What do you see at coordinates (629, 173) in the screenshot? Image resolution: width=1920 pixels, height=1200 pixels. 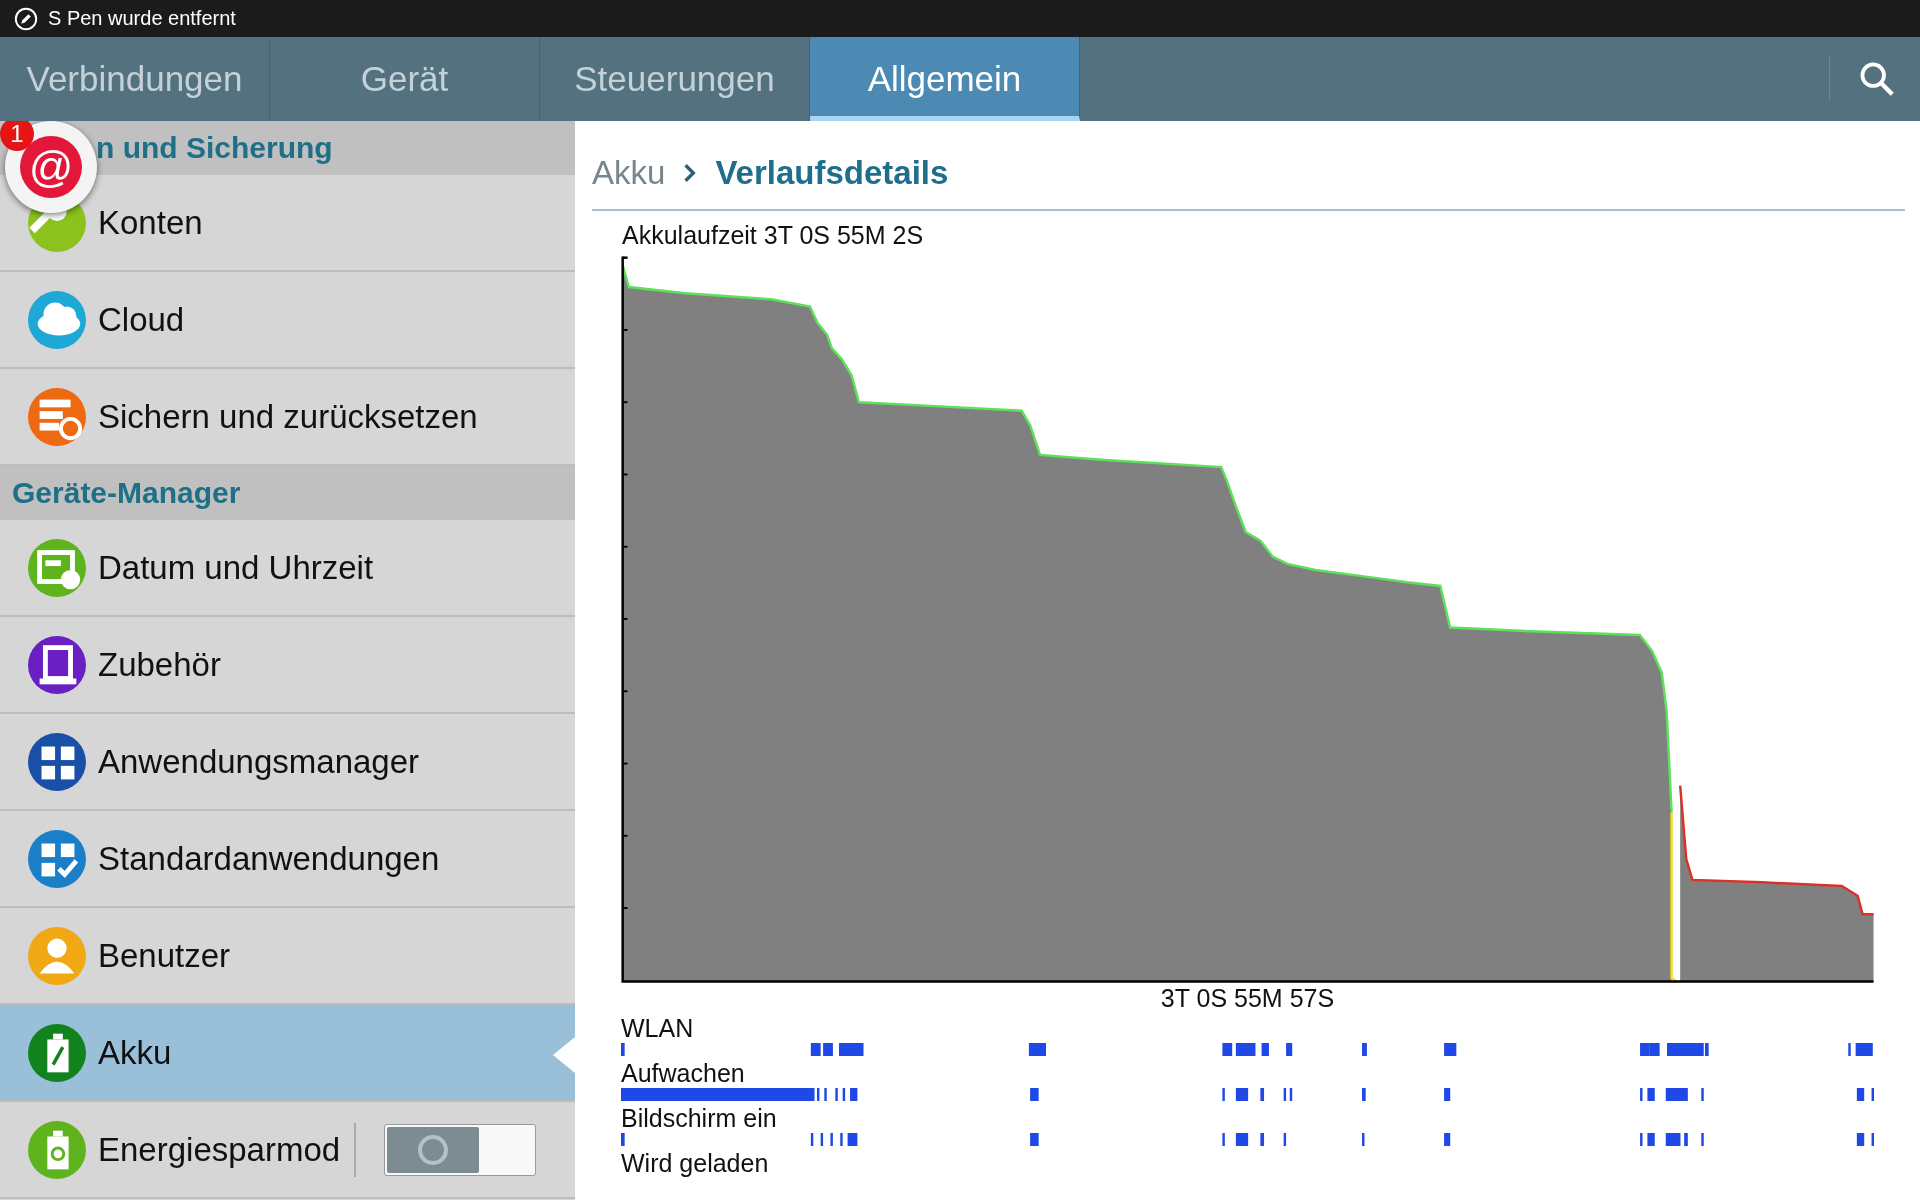 I see `breadcrumb-link: Akku` at bounding box center [629, 173].